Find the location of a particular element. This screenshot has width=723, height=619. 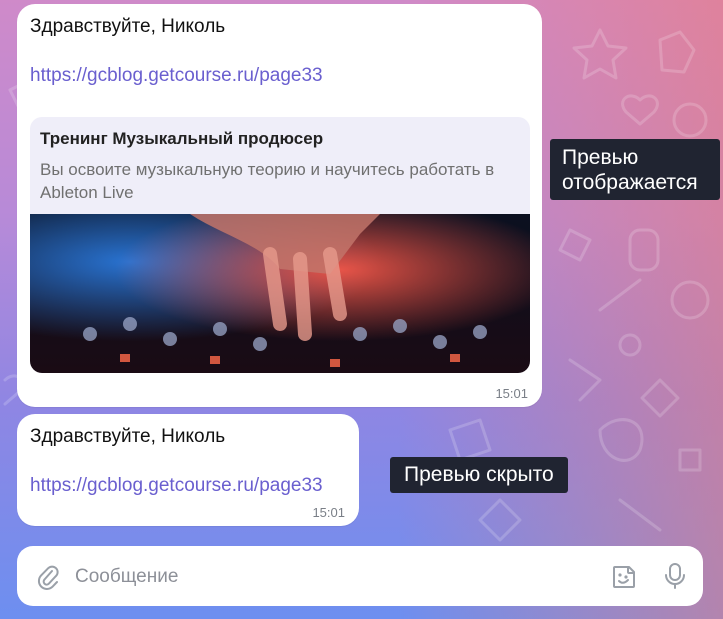

annotation-preview-shown: Превью отображается is located at coordinates (635, 169).